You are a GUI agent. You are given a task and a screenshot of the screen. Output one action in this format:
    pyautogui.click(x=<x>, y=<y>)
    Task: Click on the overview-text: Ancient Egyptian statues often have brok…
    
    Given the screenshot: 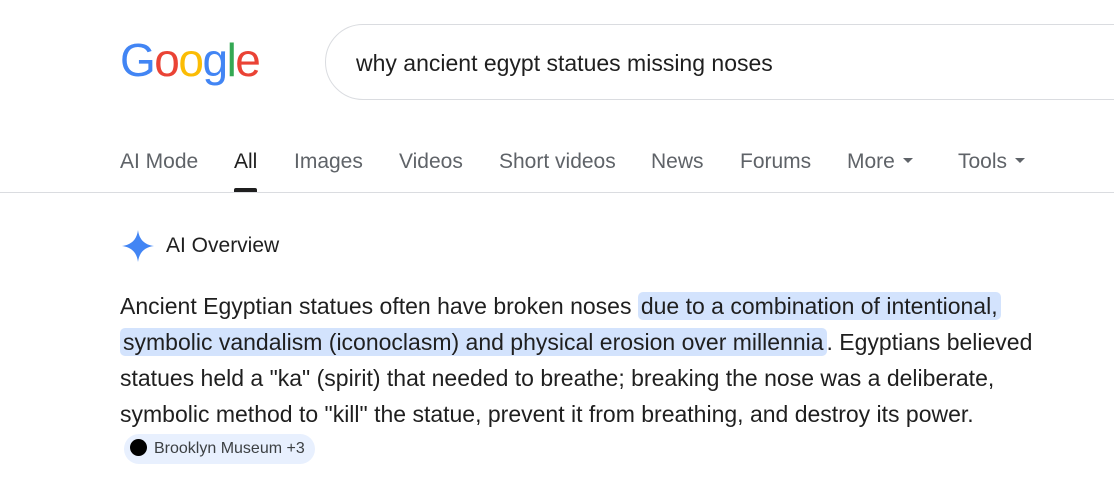 What is the action you would take?
    pyautogui.click(x=379, y=306)
    